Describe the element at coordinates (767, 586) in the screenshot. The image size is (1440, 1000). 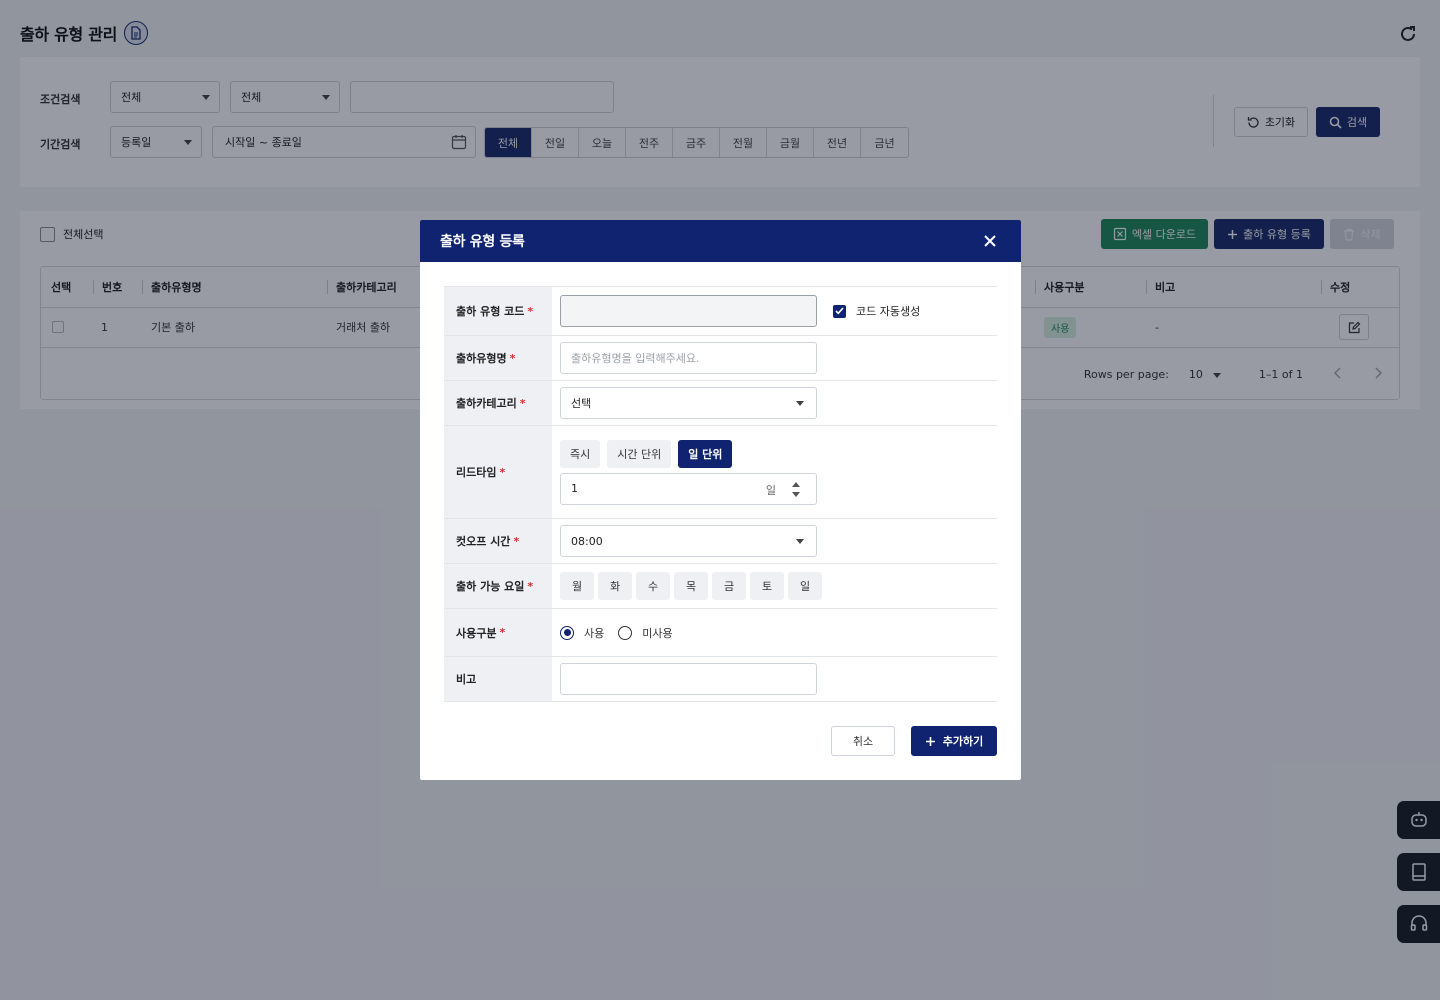
I see `day-option: 토` at that location.